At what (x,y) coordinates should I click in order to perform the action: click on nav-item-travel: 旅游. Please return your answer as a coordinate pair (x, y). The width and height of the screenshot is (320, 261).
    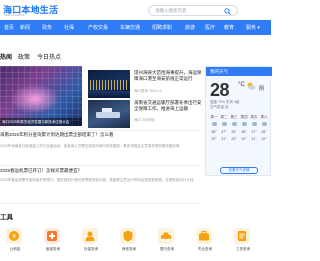
    Looking at the image, I should click on (190, 27).